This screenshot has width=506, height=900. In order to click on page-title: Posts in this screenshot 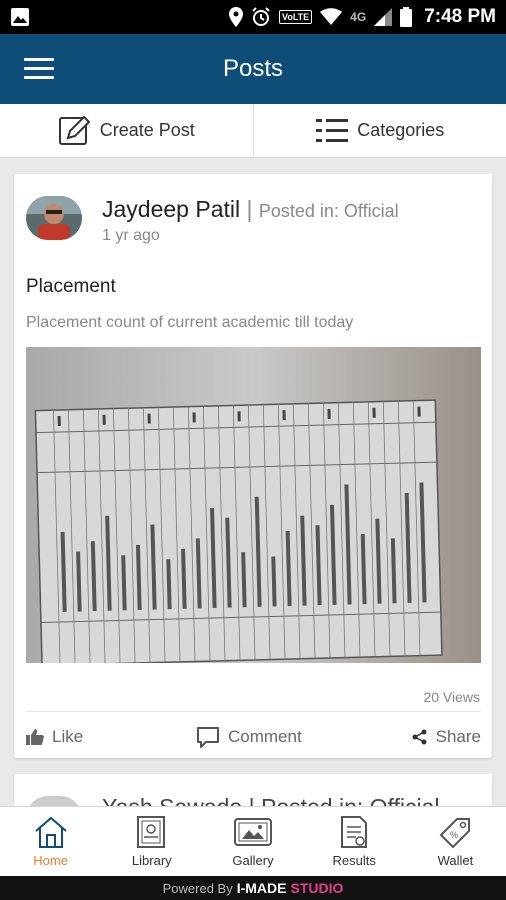, I will do `click(253, 68)`.